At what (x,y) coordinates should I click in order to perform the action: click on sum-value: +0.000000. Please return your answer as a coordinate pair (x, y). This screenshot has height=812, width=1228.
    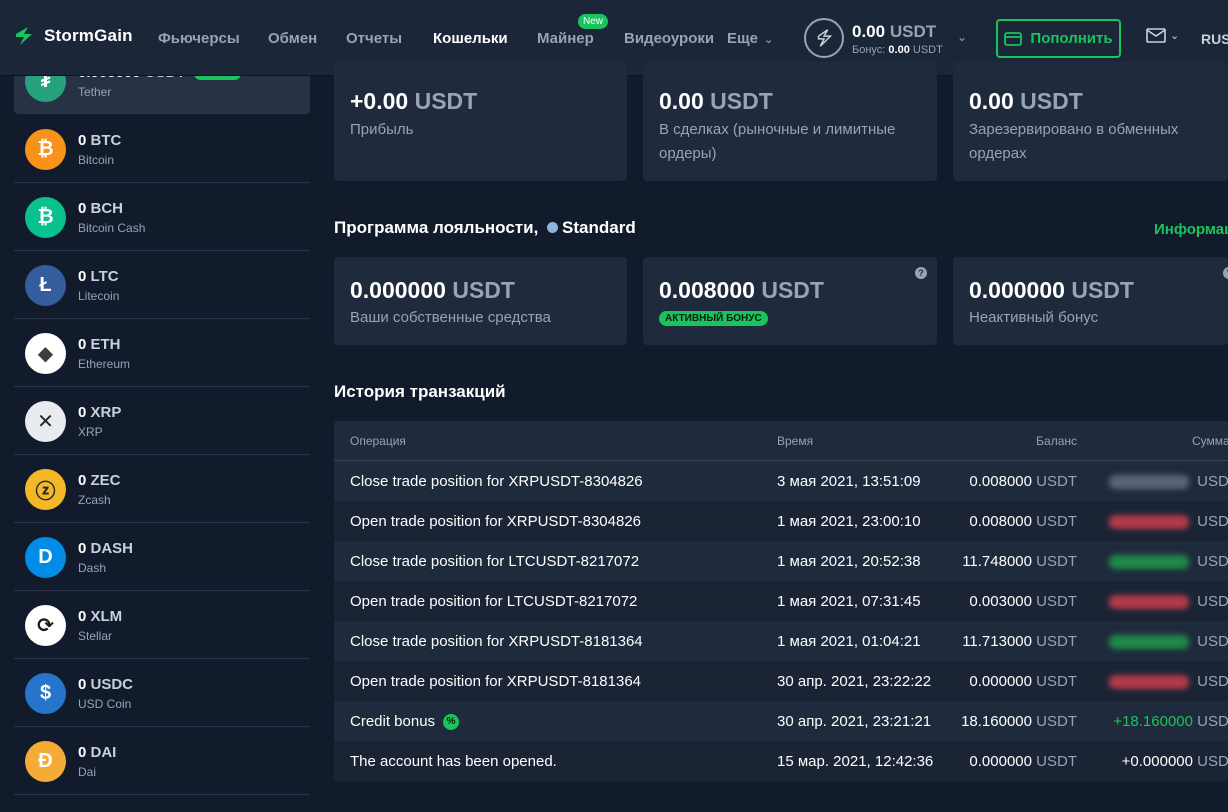
    Looking at the image, I should click on (1157, 761).